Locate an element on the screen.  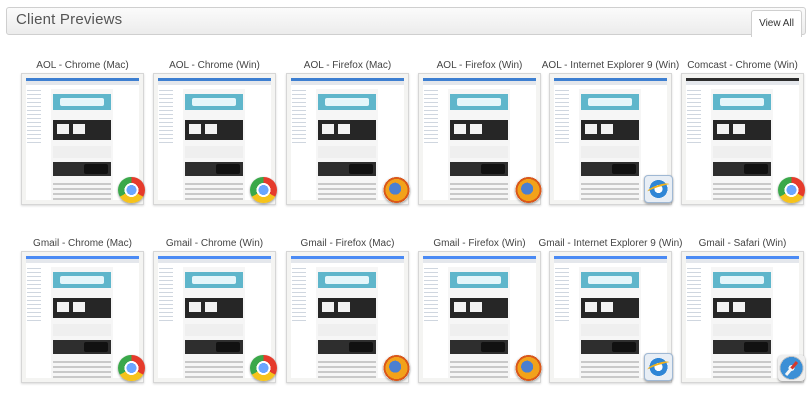
client-preview-card: Gmail - Internet Explorer 9 (Win) is located at coordinates (610, 319).